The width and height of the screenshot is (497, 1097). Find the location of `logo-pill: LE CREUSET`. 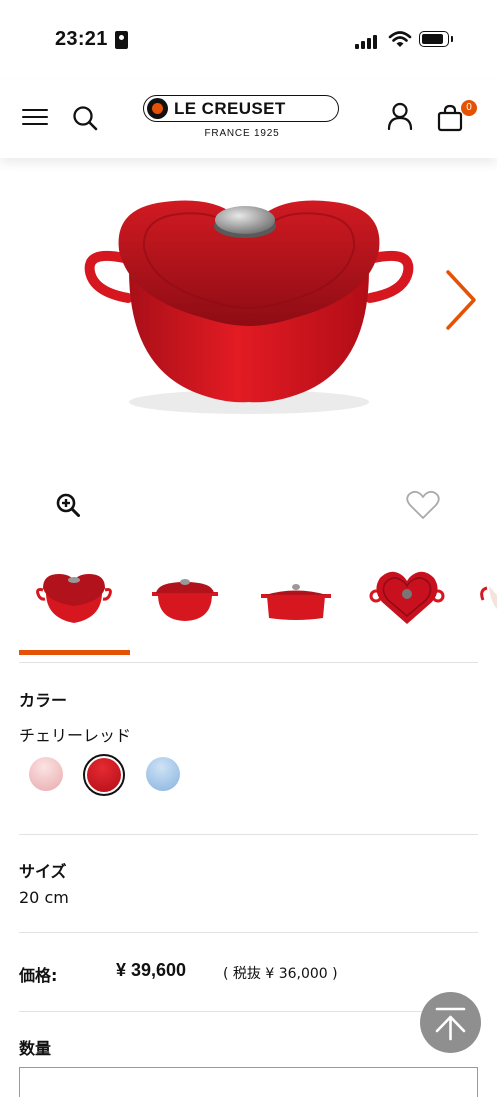

logo-pill: LE CREUSET is located at coordinates (241, 108).